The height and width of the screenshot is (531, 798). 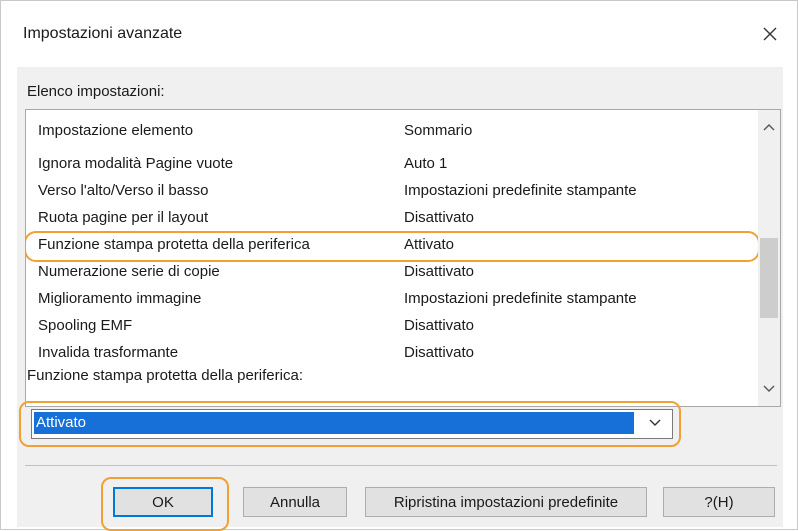 I want to click on cancel-button: Annulla, so click(x=295, y=502).